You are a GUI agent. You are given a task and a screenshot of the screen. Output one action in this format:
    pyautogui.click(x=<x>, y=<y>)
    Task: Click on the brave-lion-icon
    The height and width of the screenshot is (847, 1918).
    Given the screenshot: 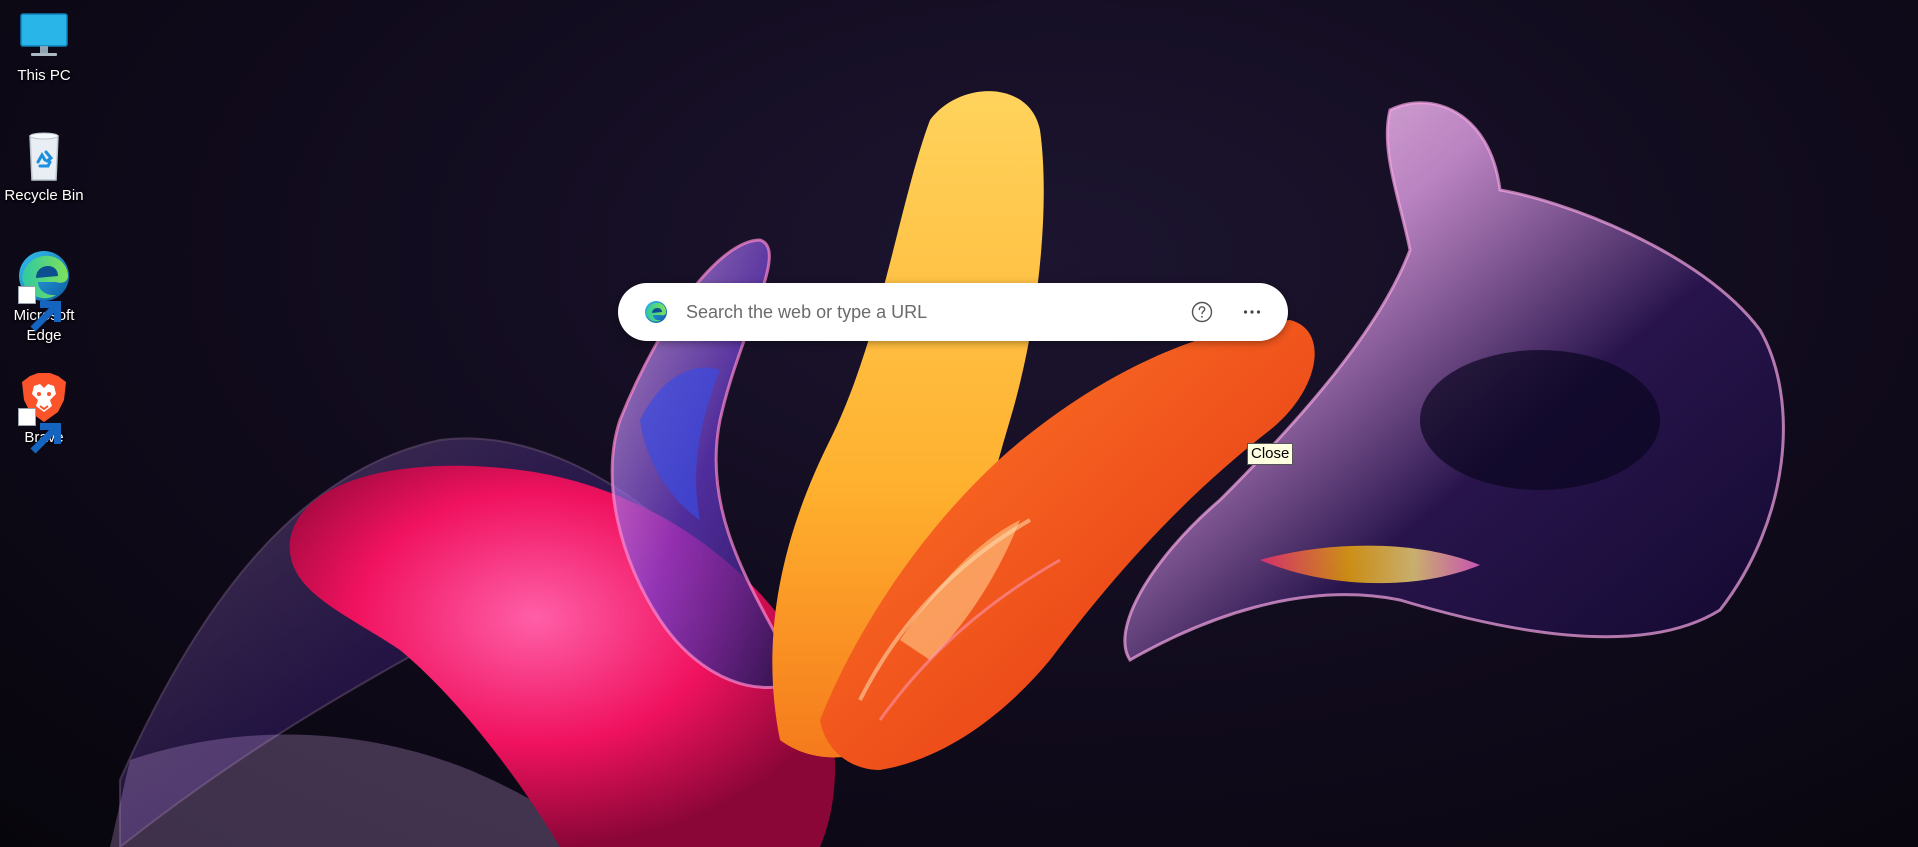 What is the action you would take?
    pyautogui.click(x=44, y=412)
    